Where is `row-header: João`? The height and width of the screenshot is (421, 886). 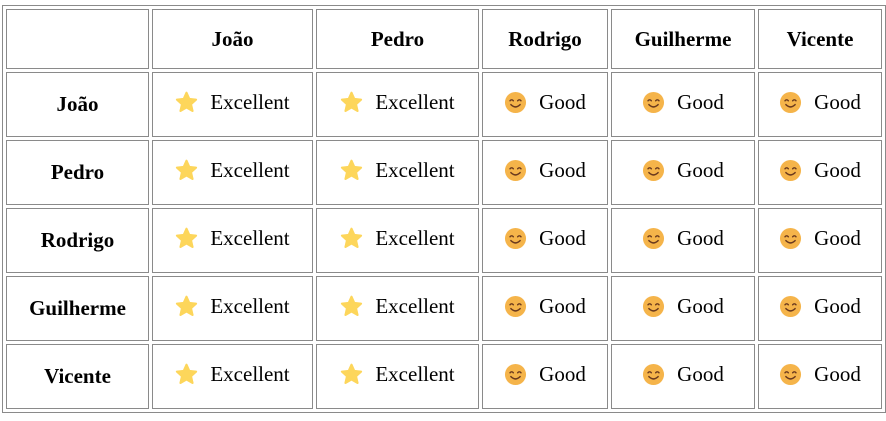 row-header: João is located at coordinates (77, 104).